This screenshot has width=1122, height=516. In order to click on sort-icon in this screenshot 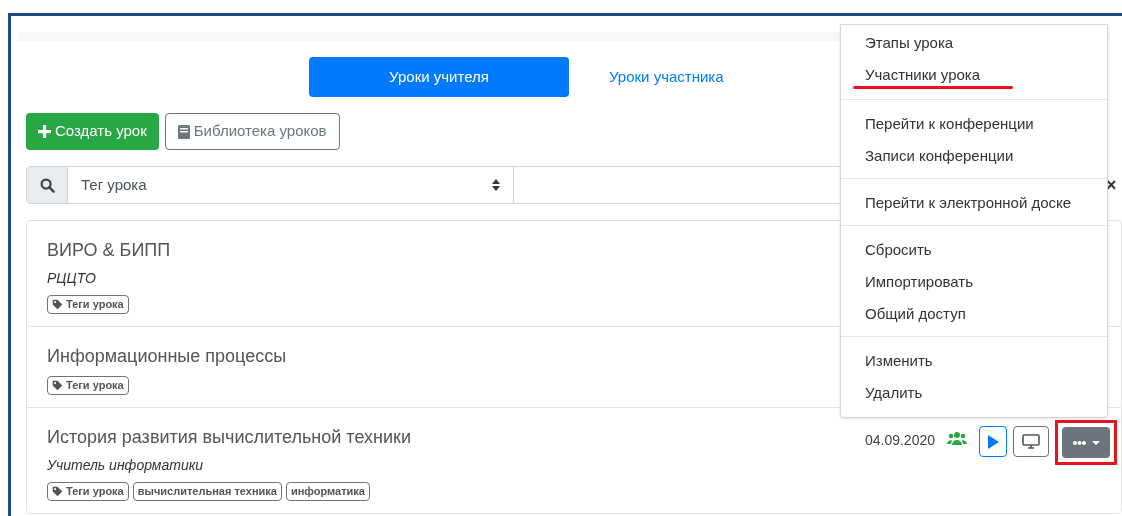, I will do `click(496, 185)`.